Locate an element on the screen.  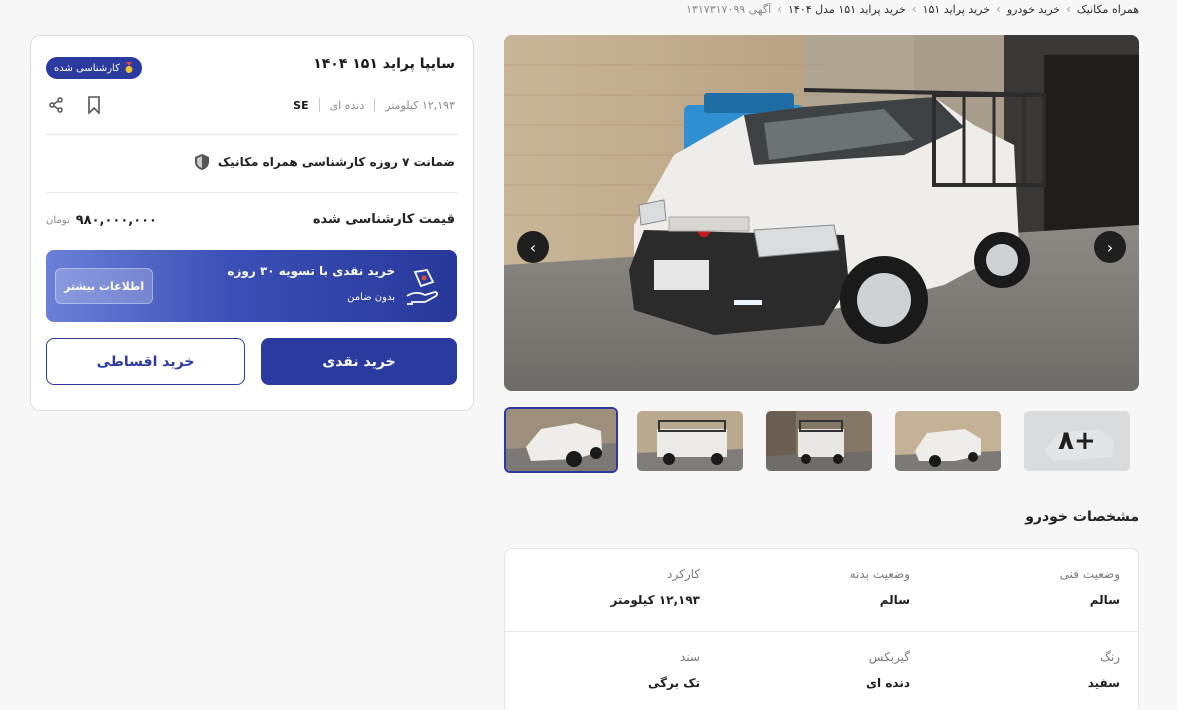
listing-actions is located at coordinates (75, 105).